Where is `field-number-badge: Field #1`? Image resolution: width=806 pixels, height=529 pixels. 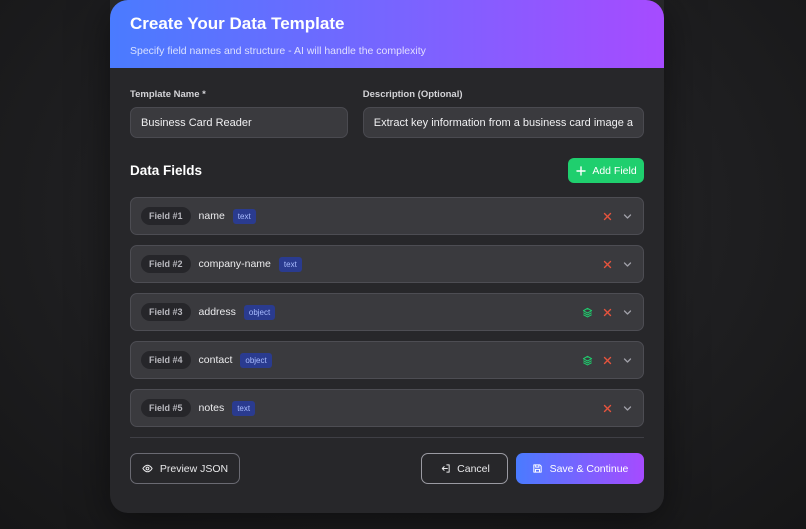 field-number-badge: Field #1 is located at coordinates (166, 216).